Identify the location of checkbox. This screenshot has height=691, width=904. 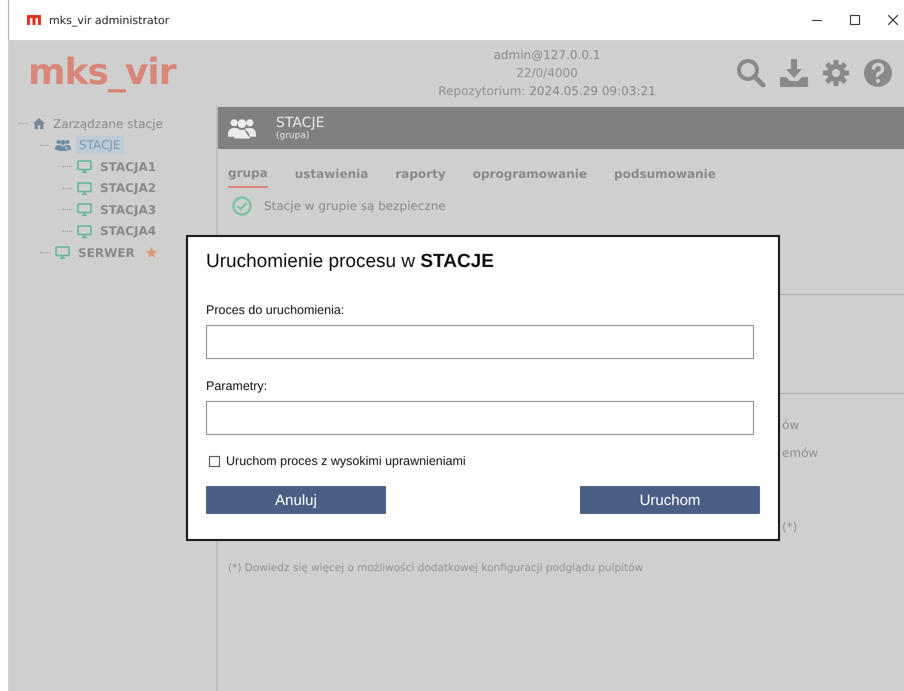
(214, 461).